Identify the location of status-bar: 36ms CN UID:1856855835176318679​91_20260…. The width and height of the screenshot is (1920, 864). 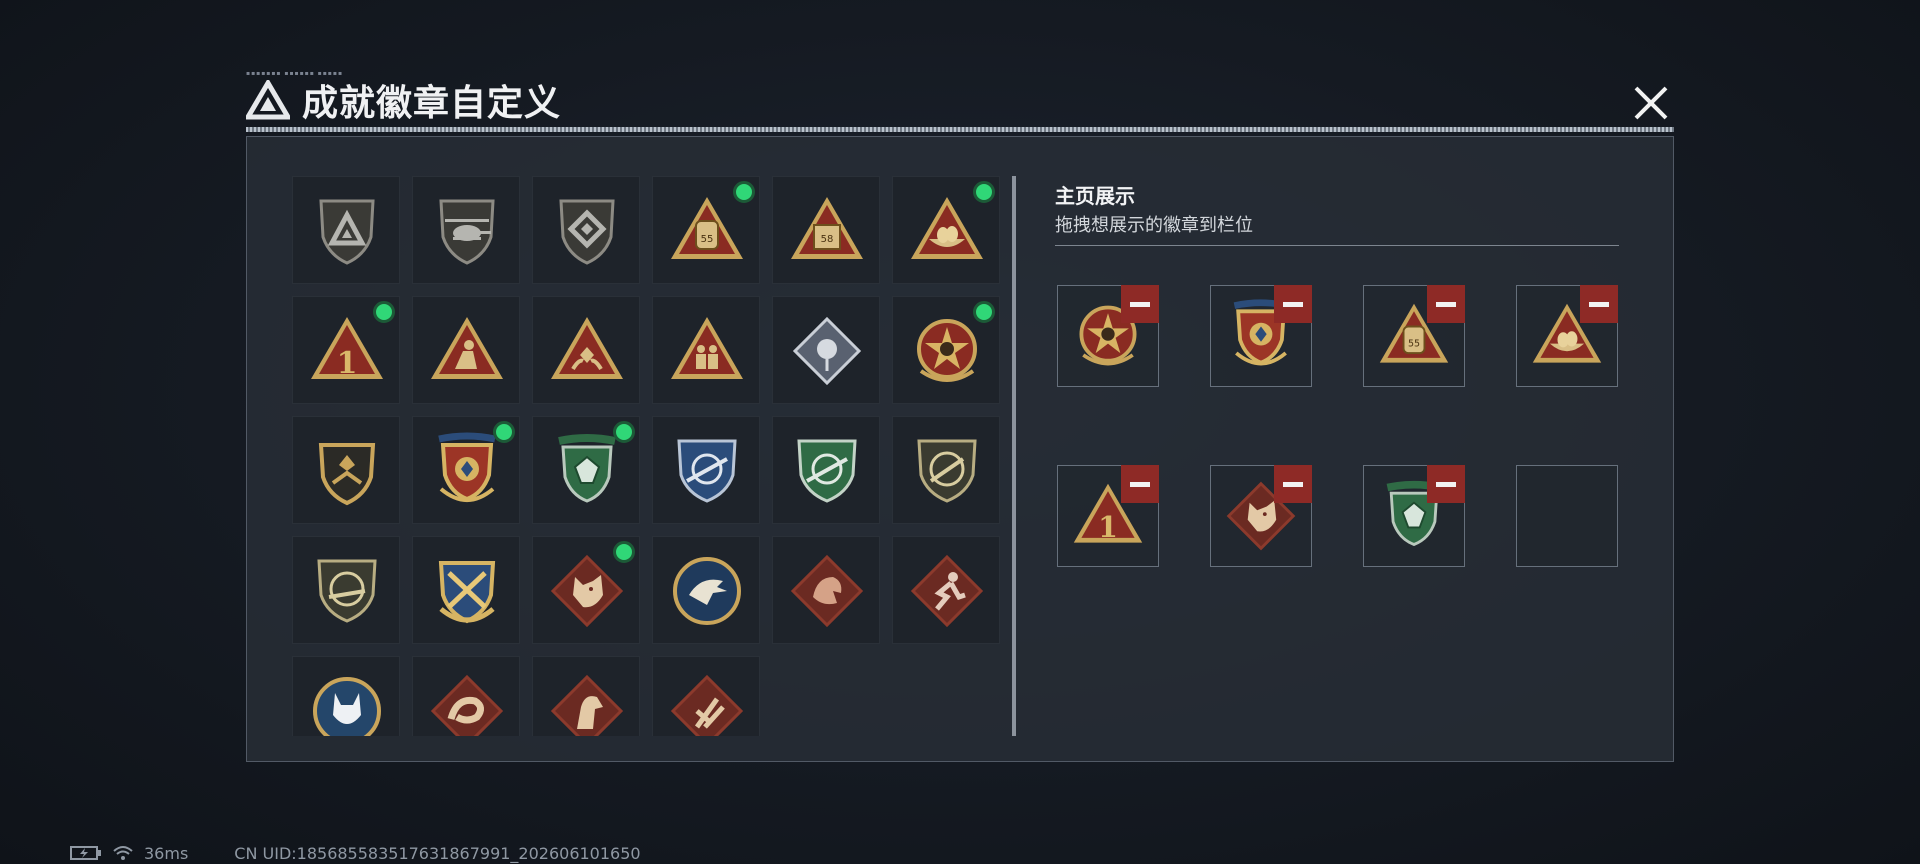
(355, 853).